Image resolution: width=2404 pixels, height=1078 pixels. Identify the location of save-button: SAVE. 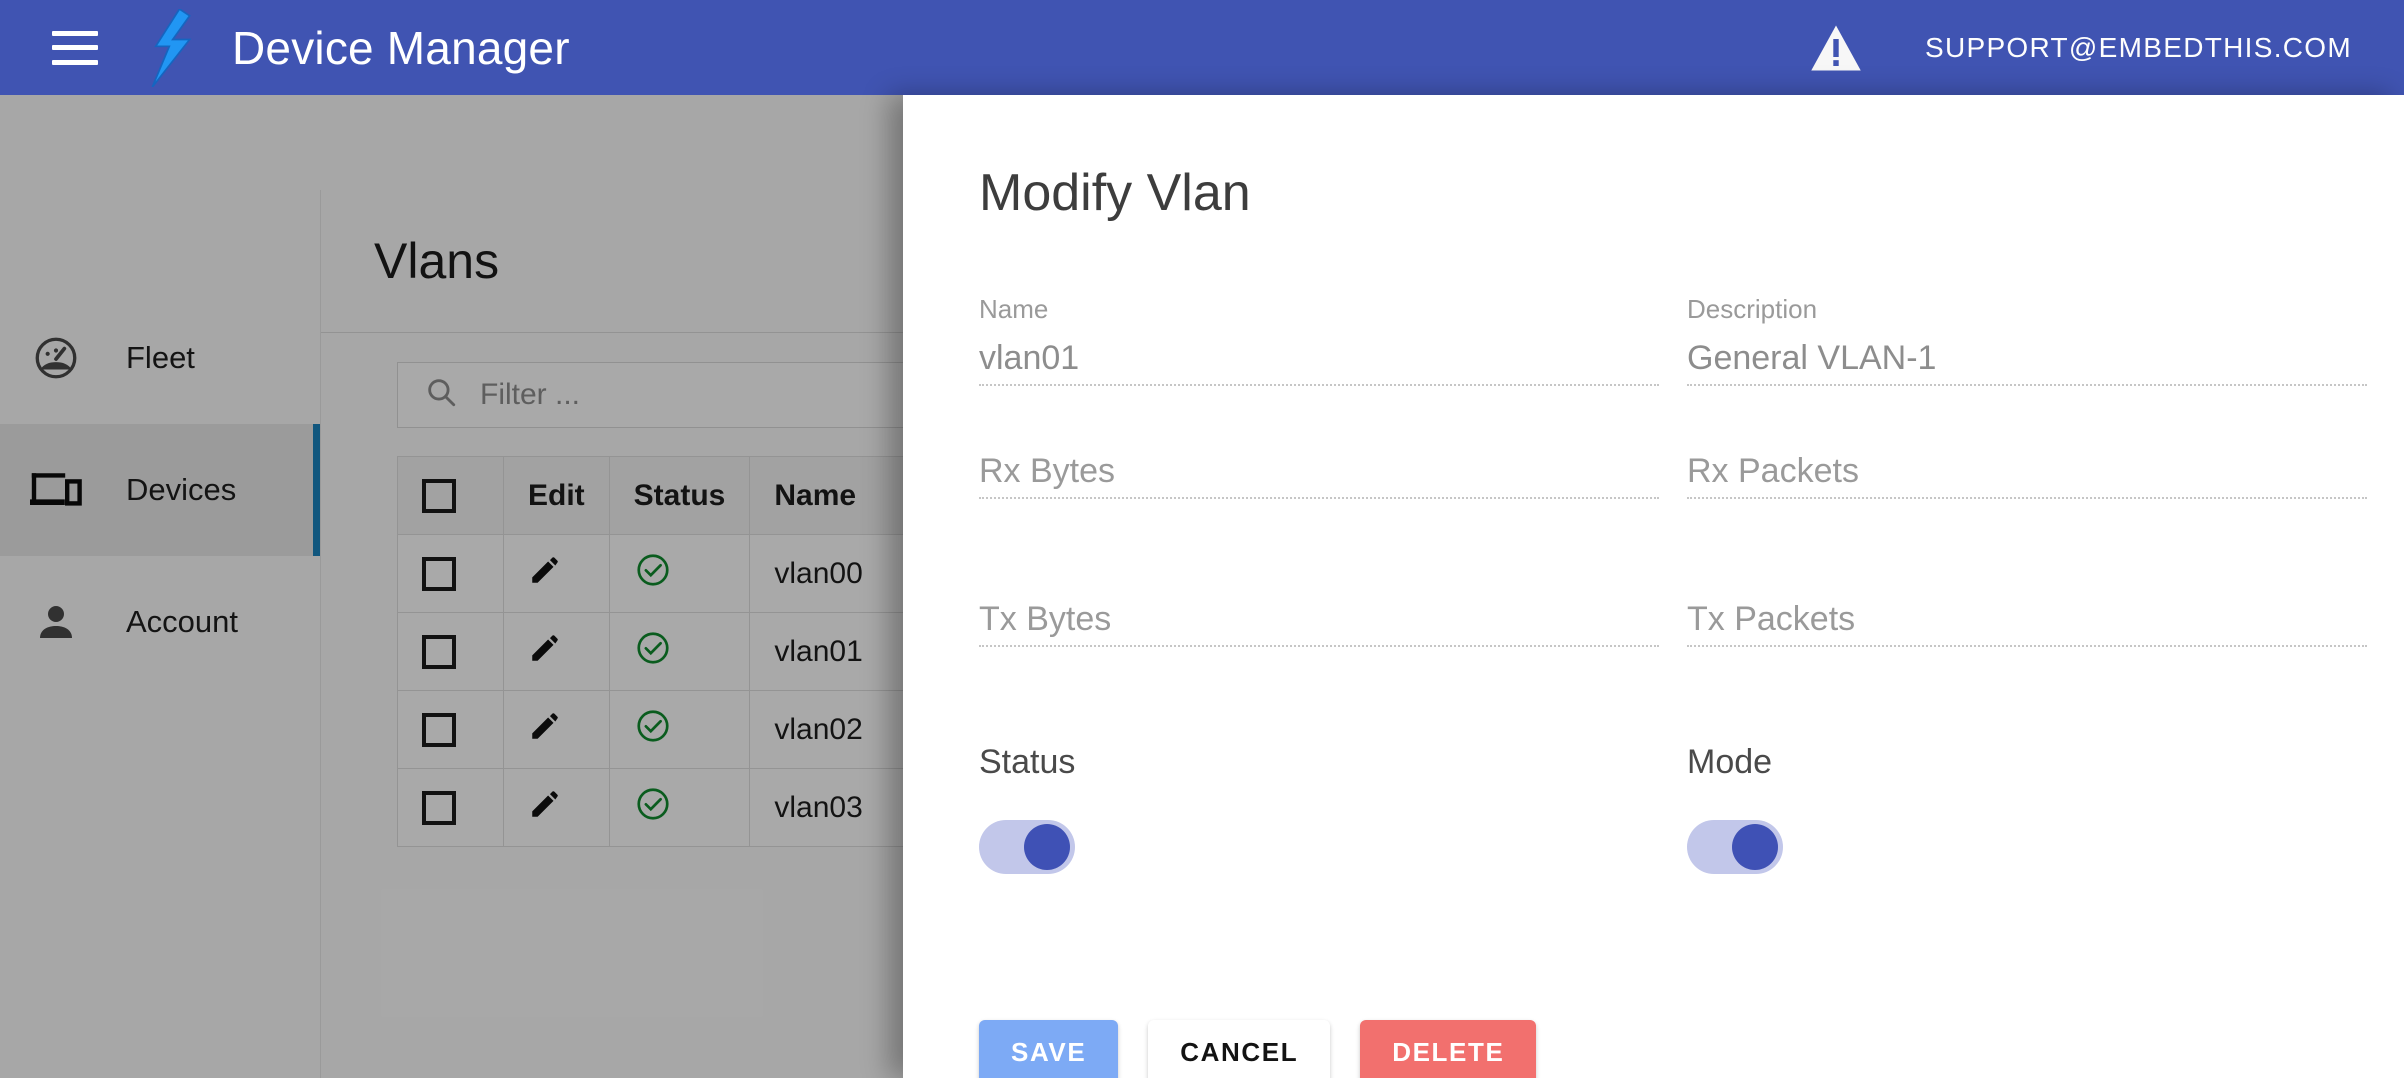
(1049, 1049).